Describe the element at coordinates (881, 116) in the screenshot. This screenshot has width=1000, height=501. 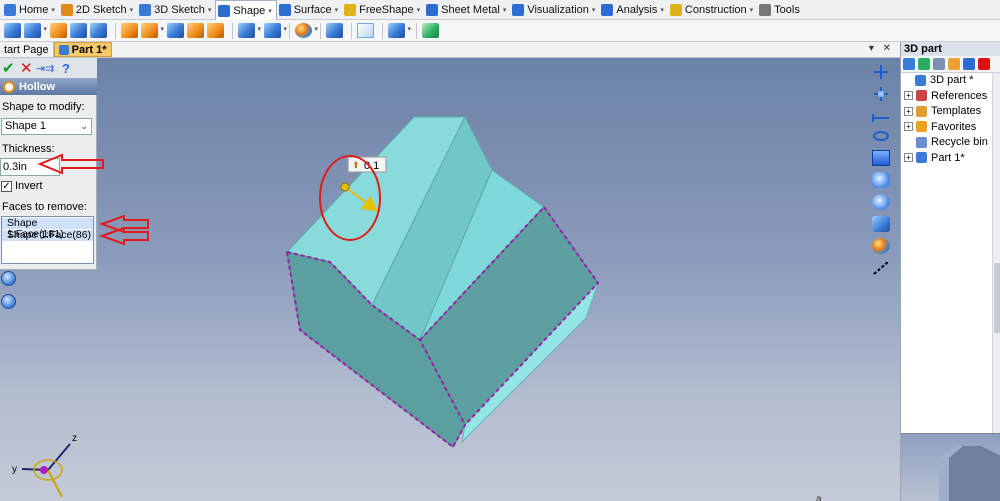
I see `dimension-icon` at that location.